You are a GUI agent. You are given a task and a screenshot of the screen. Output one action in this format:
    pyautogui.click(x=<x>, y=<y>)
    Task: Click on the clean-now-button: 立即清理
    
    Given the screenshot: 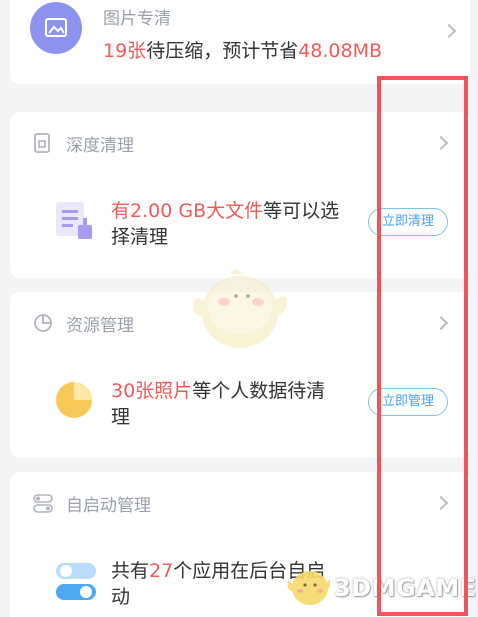 What is the action you would take?
    pyautogui.click(x=408, y=222)
    